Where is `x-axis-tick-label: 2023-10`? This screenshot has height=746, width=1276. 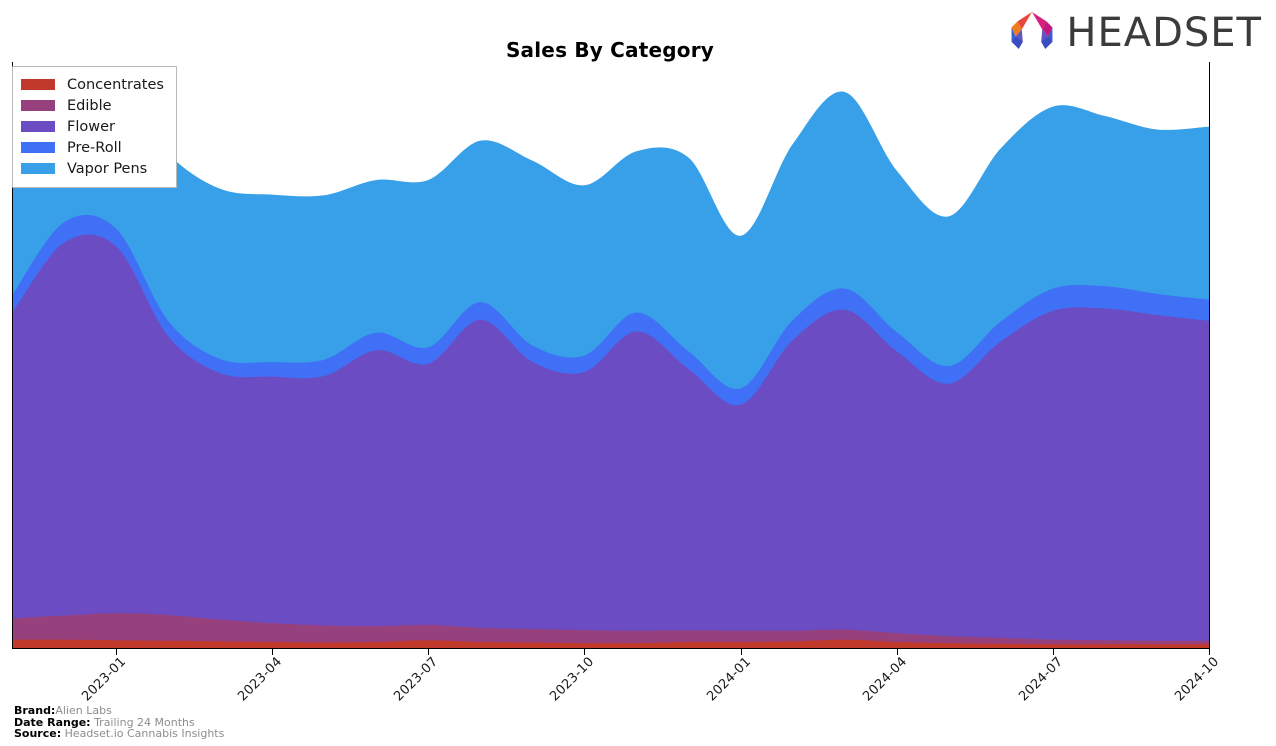 x-axis-tick-label: 2023-10 is located at coordinates (572, 679).